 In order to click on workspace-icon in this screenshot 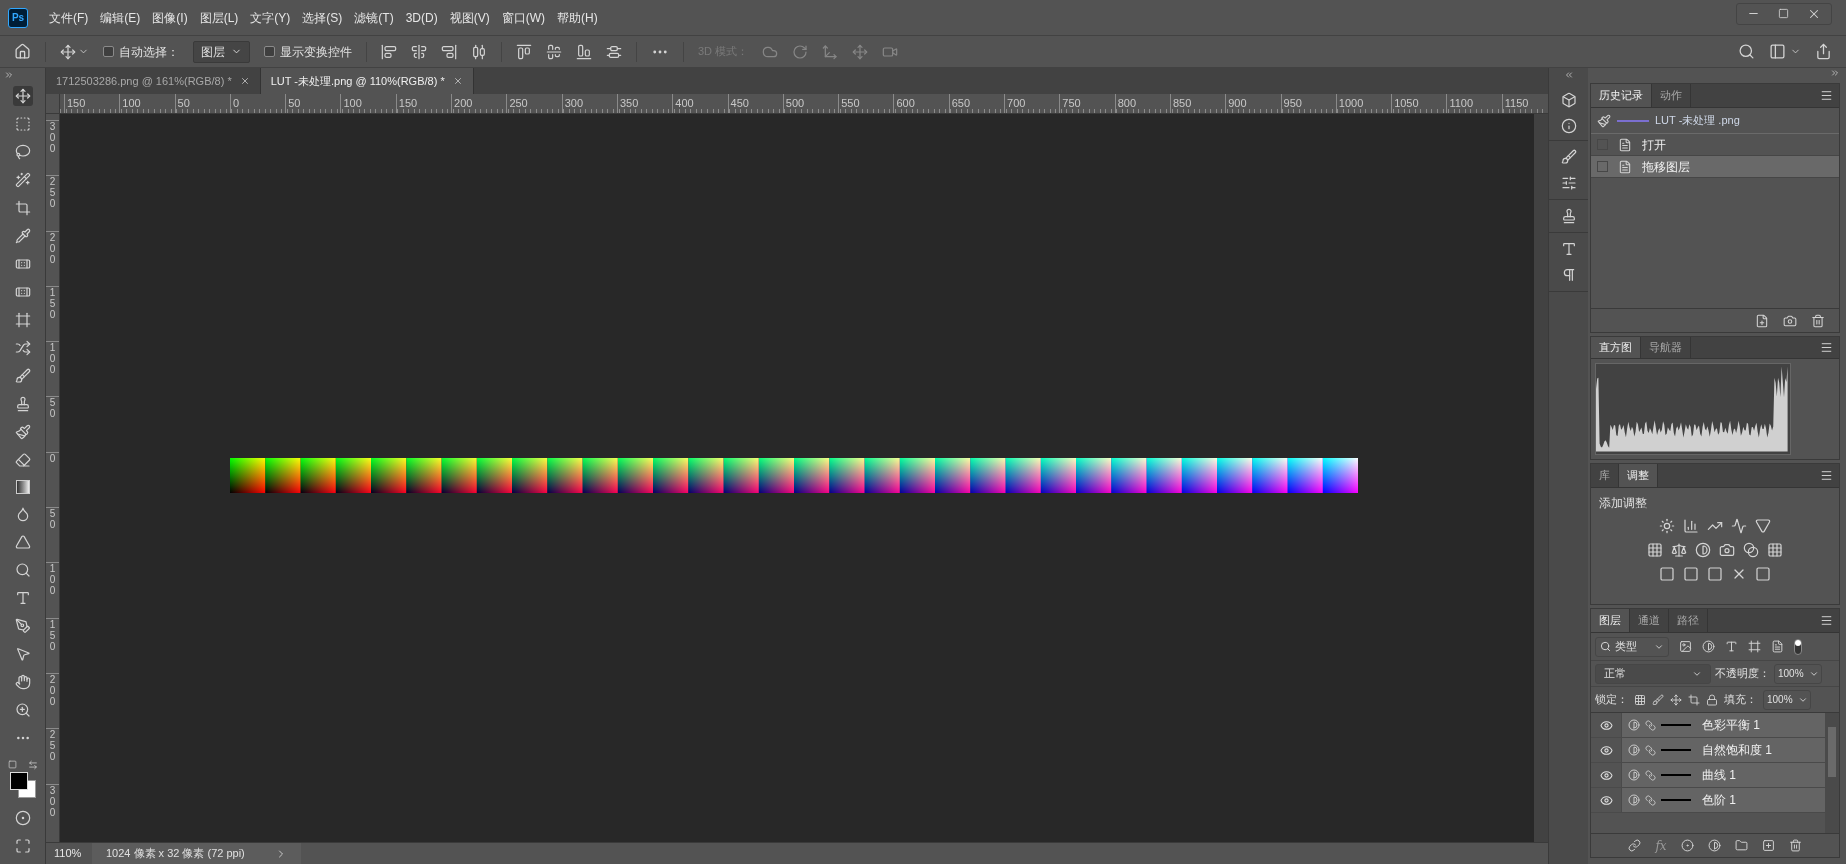, I will do `click(1777, 51)`.